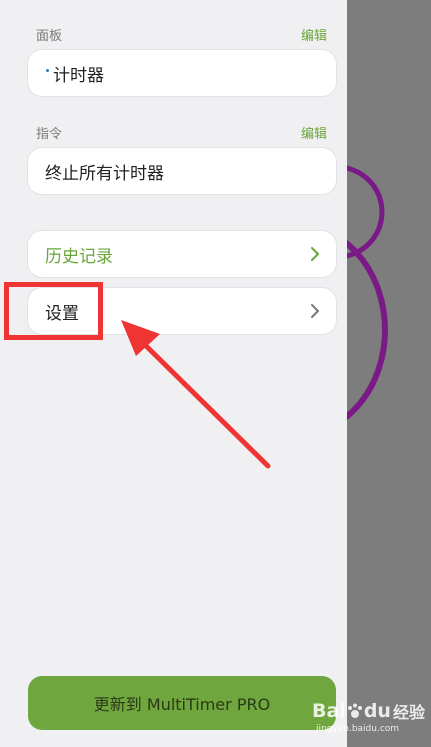  I want to click on baidu-watermark: Bai du 经验 jingyan.baidu.com, so click(371, 717).